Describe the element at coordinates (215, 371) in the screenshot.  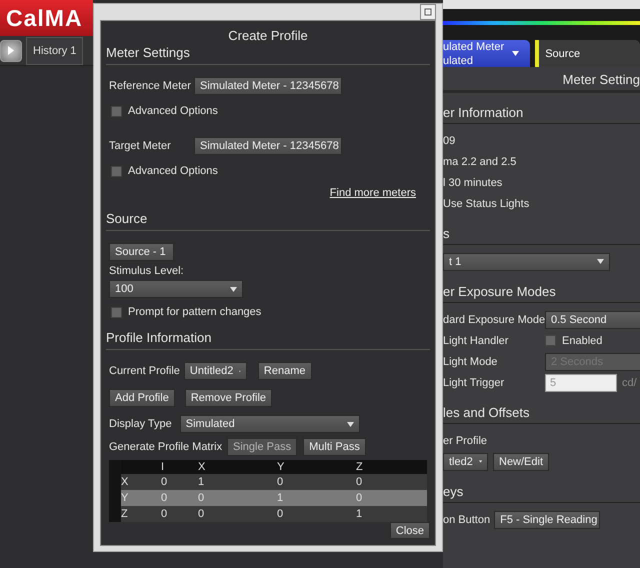
I see `dropdown: Untitled2` at that location.